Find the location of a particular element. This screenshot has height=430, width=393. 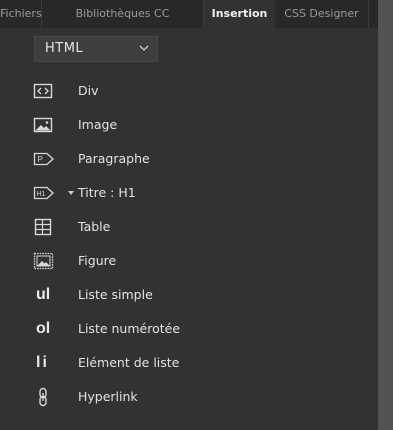

insert-item-label: Image is located at coordinates (98, 124).